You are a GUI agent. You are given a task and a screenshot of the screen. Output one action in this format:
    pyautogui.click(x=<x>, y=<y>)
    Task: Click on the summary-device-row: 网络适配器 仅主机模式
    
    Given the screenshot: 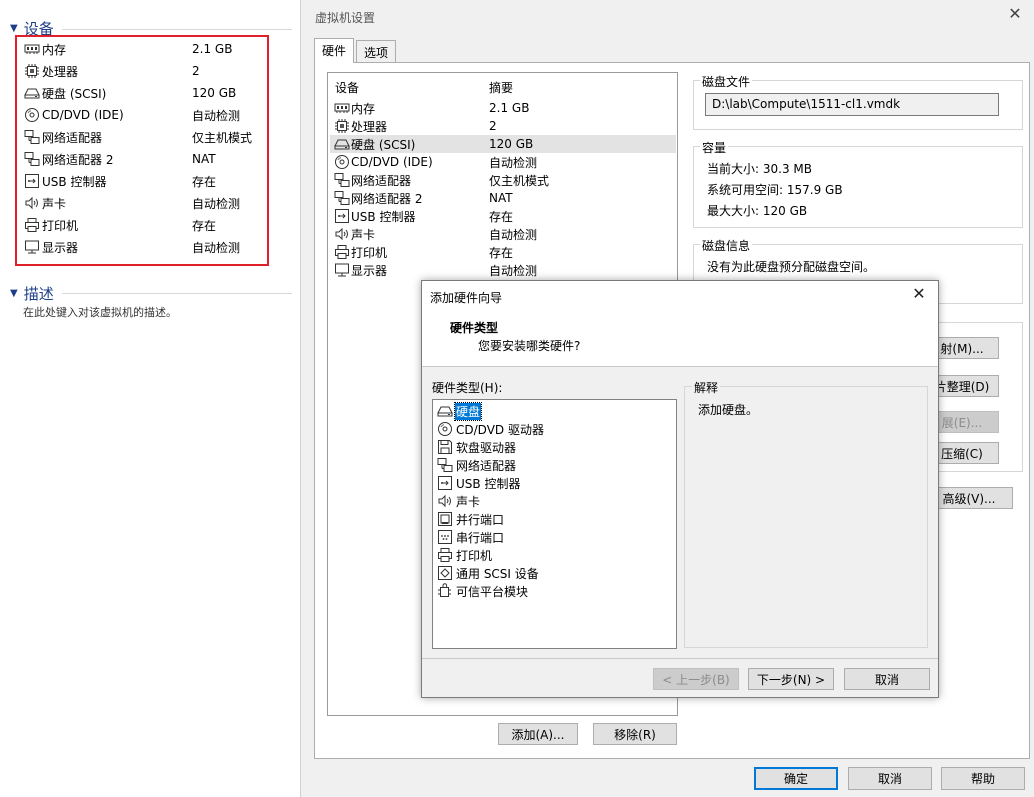 What is the action you would take?
    pyautogui.click(x=144, y=137)
    